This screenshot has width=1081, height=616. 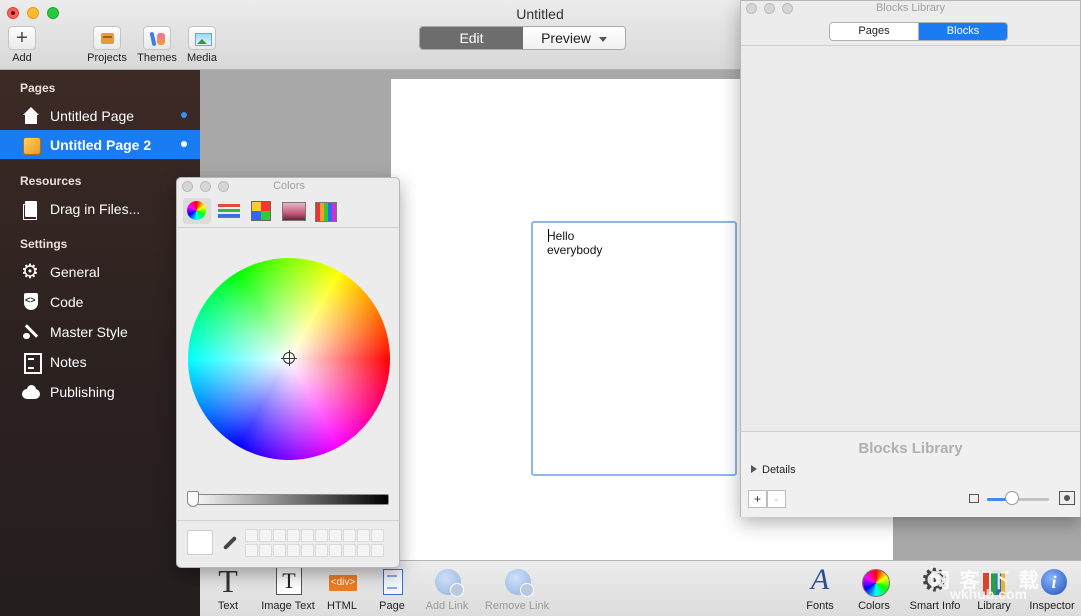 What do you see at coordinates (471, 38) in the screenshot?
I see `edit-mode-button: Edit` at bounding box center [471, 38].